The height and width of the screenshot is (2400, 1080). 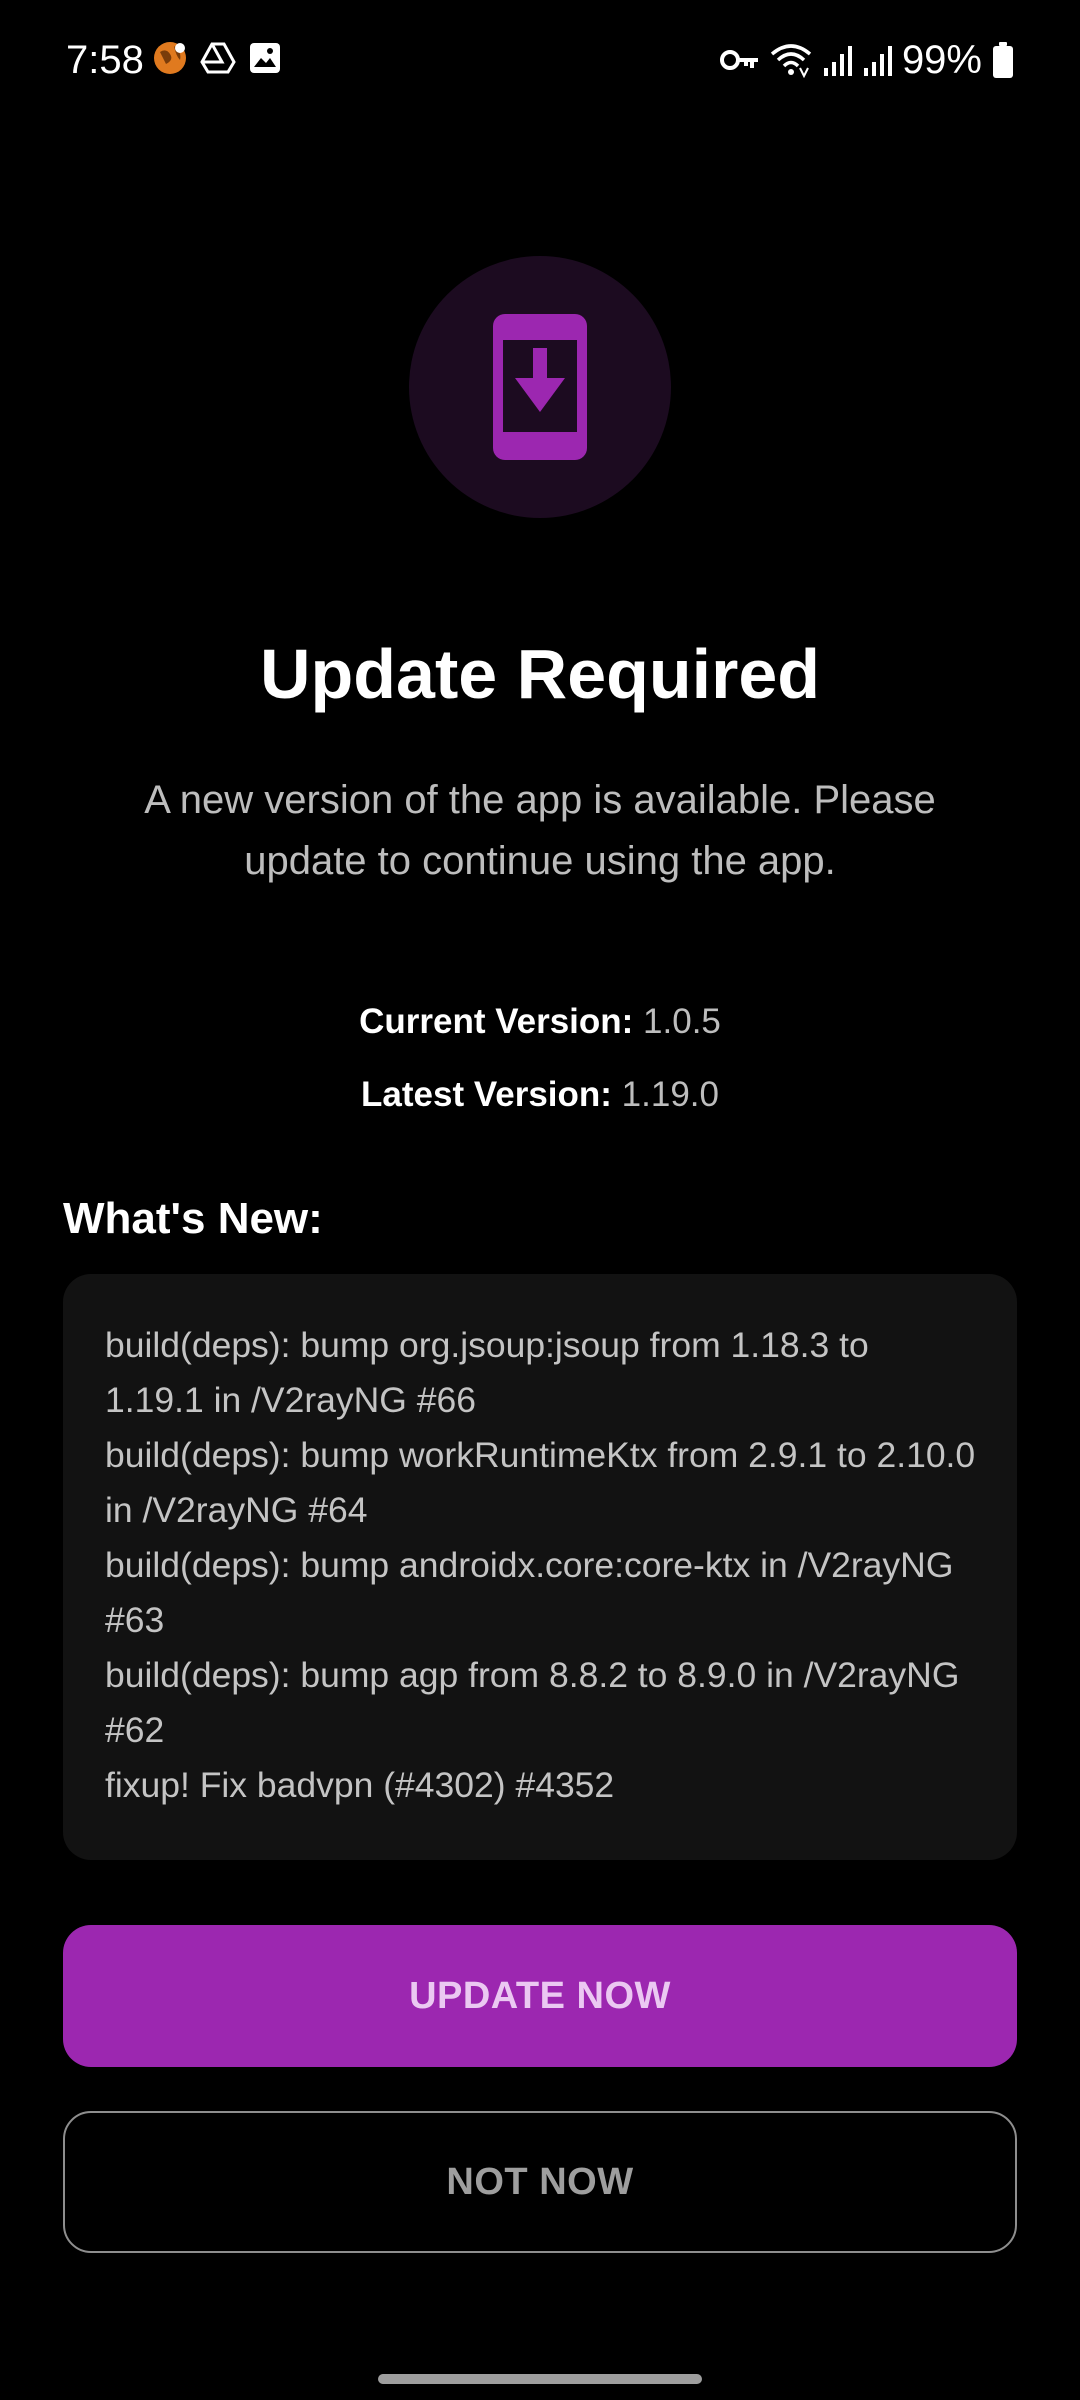 I want to click on gallery-icon, so click(x=265, y=58).